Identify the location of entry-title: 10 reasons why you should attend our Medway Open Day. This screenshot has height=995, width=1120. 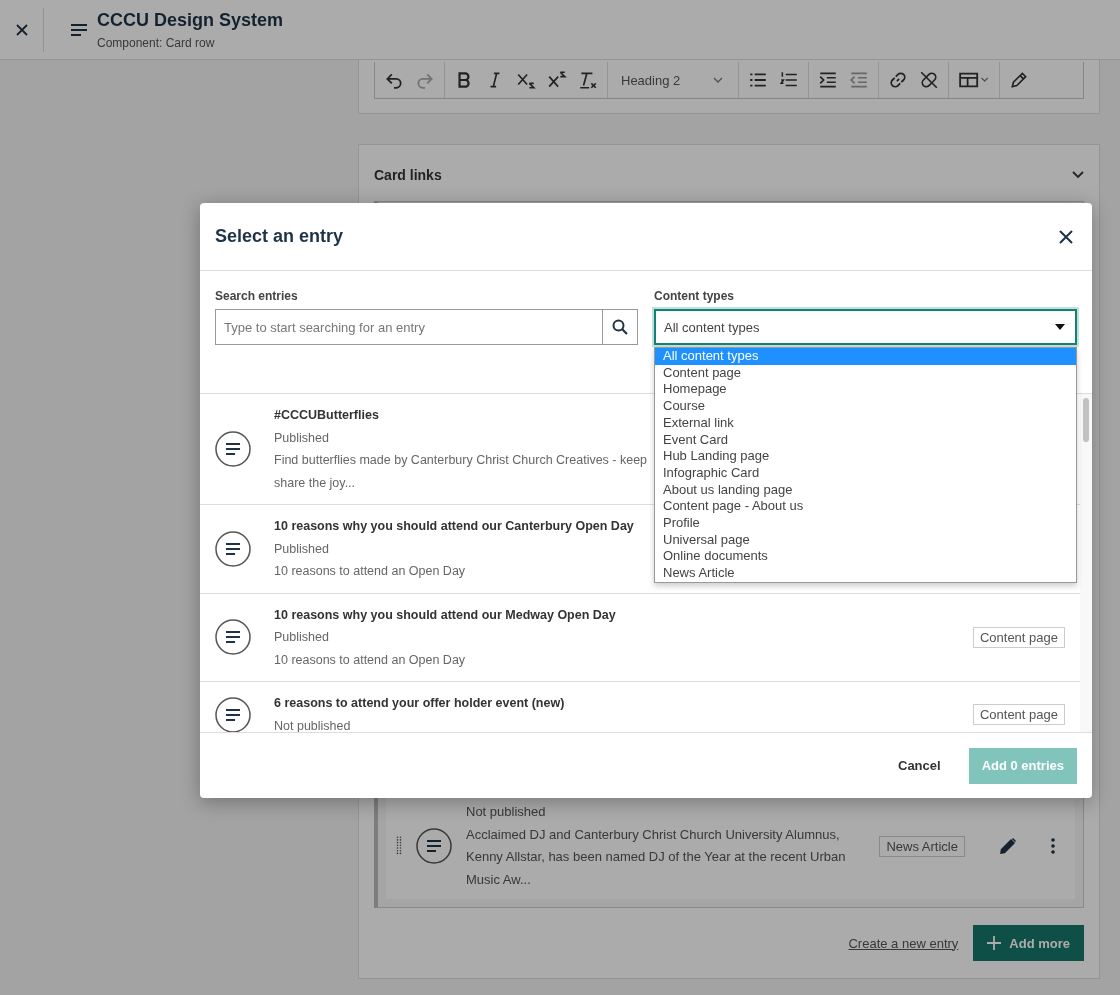
(445, 615).